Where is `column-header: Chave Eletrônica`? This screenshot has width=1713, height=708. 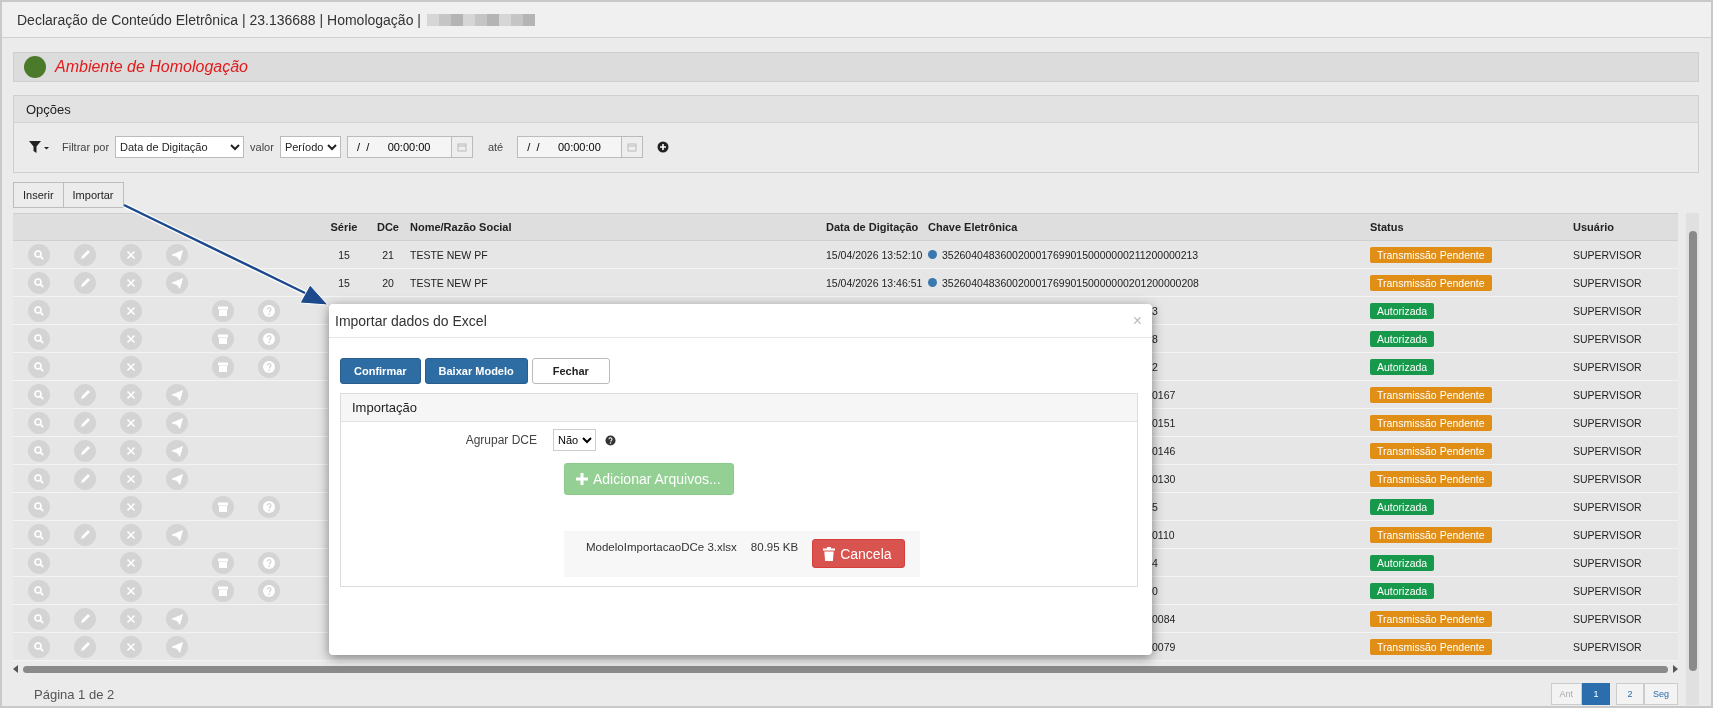
column-header: Chave Eletrônica is located at coordinates (1146, 227).